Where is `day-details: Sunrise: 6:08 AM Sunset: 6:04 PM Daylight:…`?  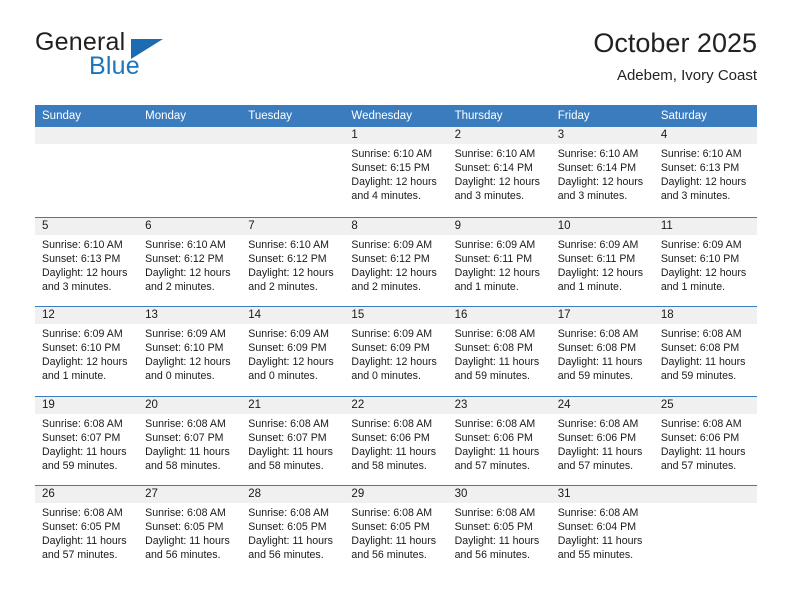
day-details: Sunrise: 6:08 AM Sunset: 6:04 PM Daylight:… is located at coordinates (602, 532).